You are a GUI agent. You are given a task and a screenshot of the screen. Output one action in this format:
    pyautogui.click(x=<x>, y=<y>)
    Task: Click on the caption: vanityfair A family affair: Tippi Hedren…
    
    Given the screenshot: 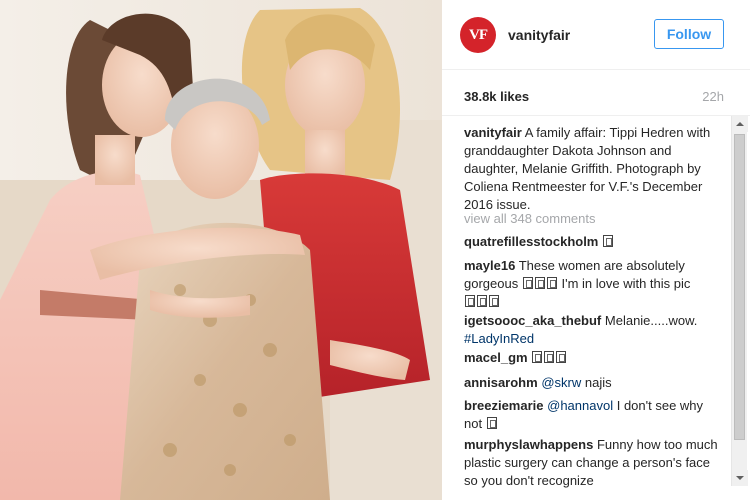 What is the action you would take?
    pyautogui.click(x=594, y=169)
    